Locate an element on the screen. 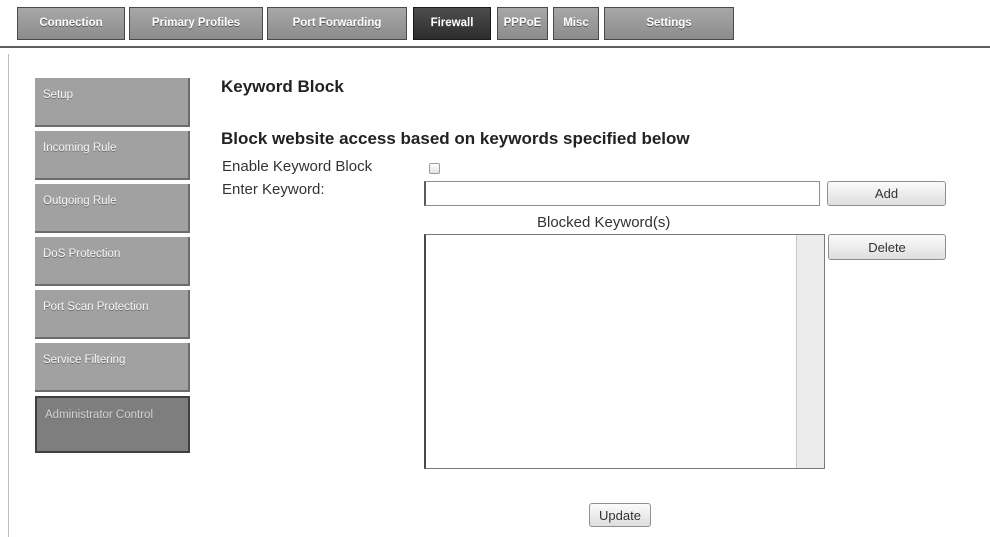  sidebar-item-outgoing-rule: Outgoing Rule is located at coordinates (112, 208).